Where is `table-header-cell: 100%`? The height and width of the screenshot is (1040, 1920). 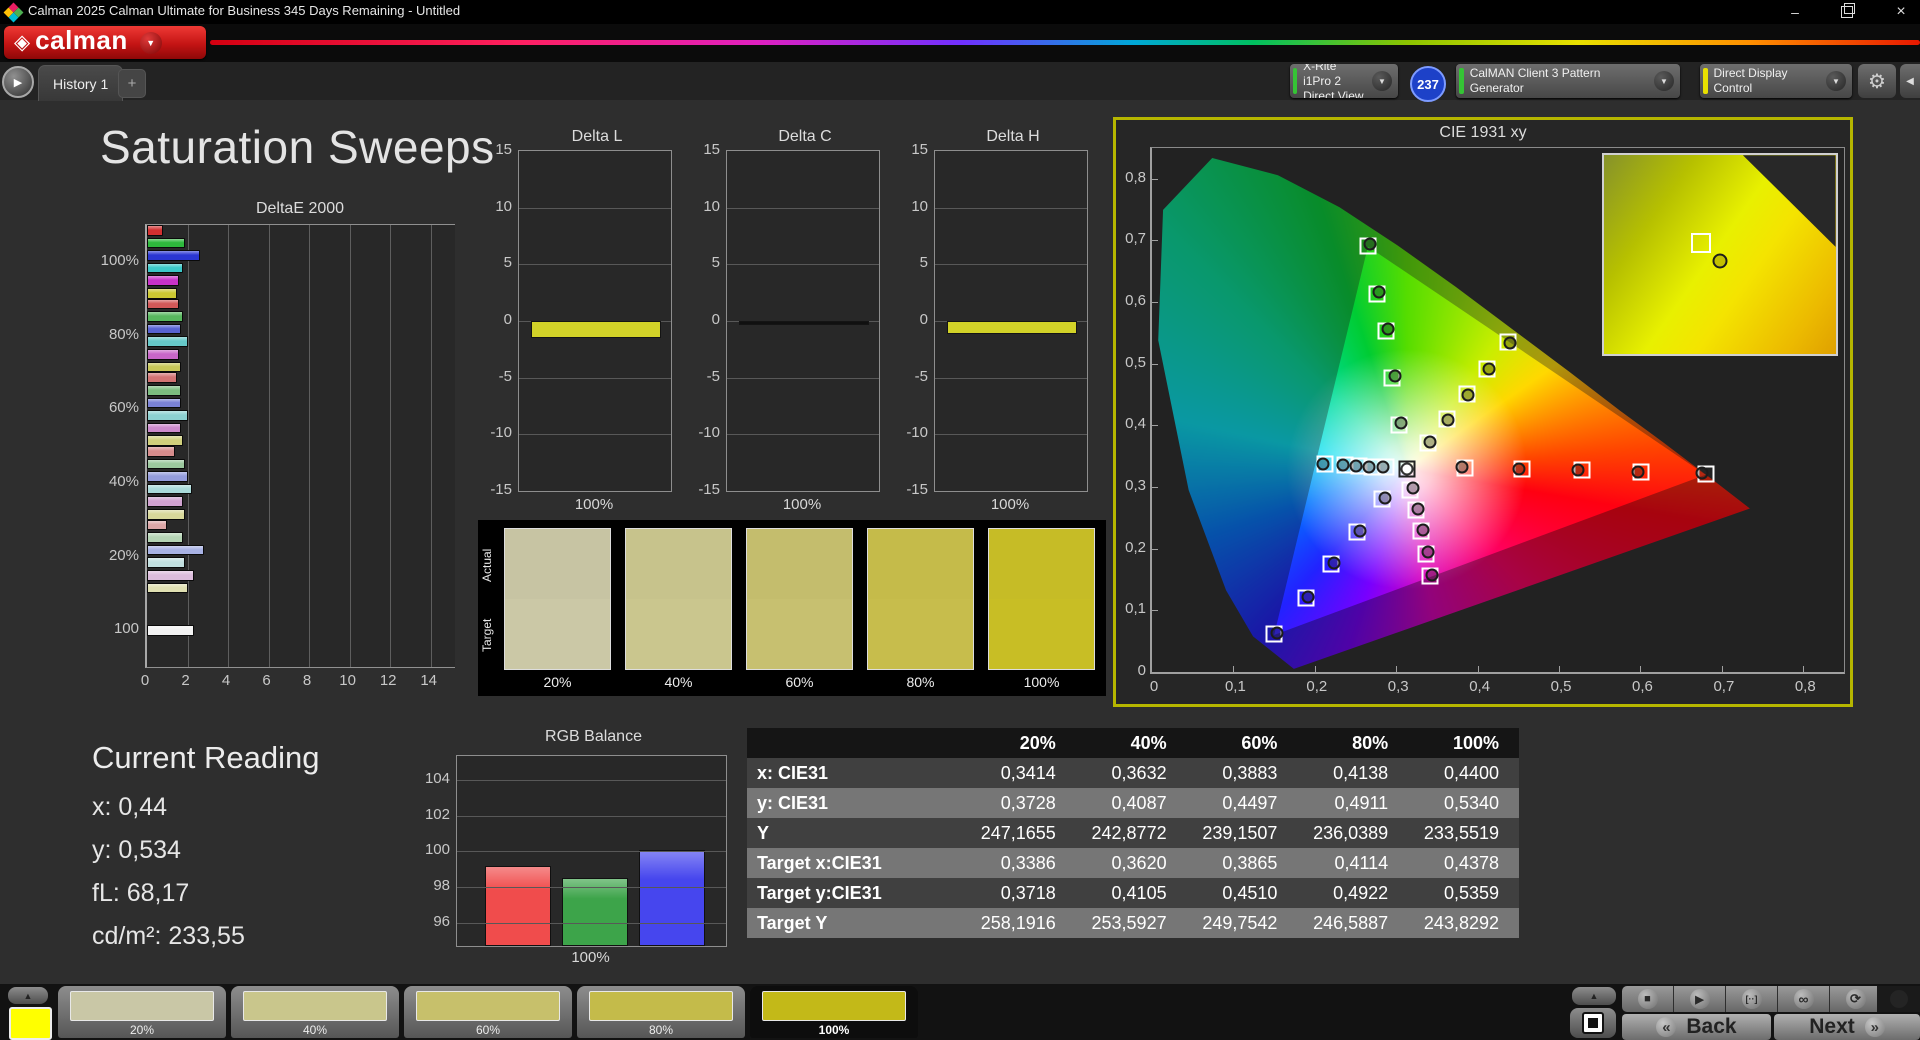
table-header-cell: 100% is located at coordinates (1463, 743).